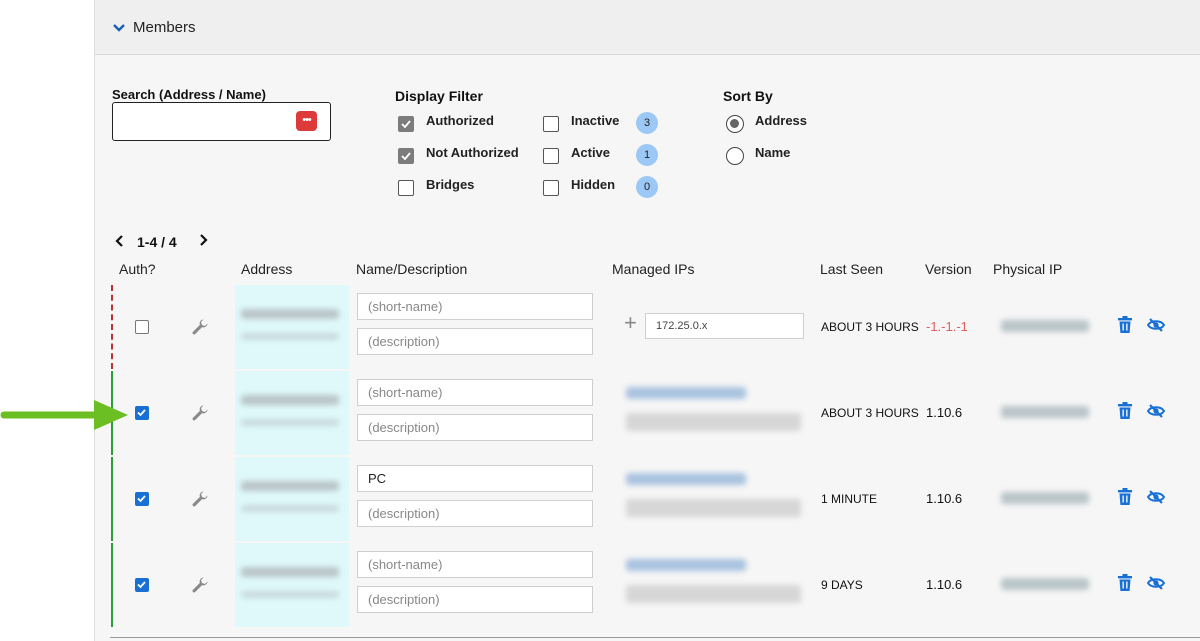  I want to click on last-seen: 1 MINUTE, so click(849, 499).